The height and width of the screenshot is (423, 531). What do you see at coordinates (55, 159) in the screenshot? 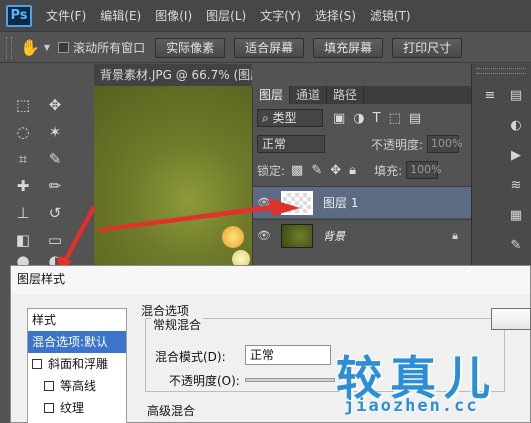
I see `eyedropper-tool-icon: ✎` at bounding box center [55, 159].